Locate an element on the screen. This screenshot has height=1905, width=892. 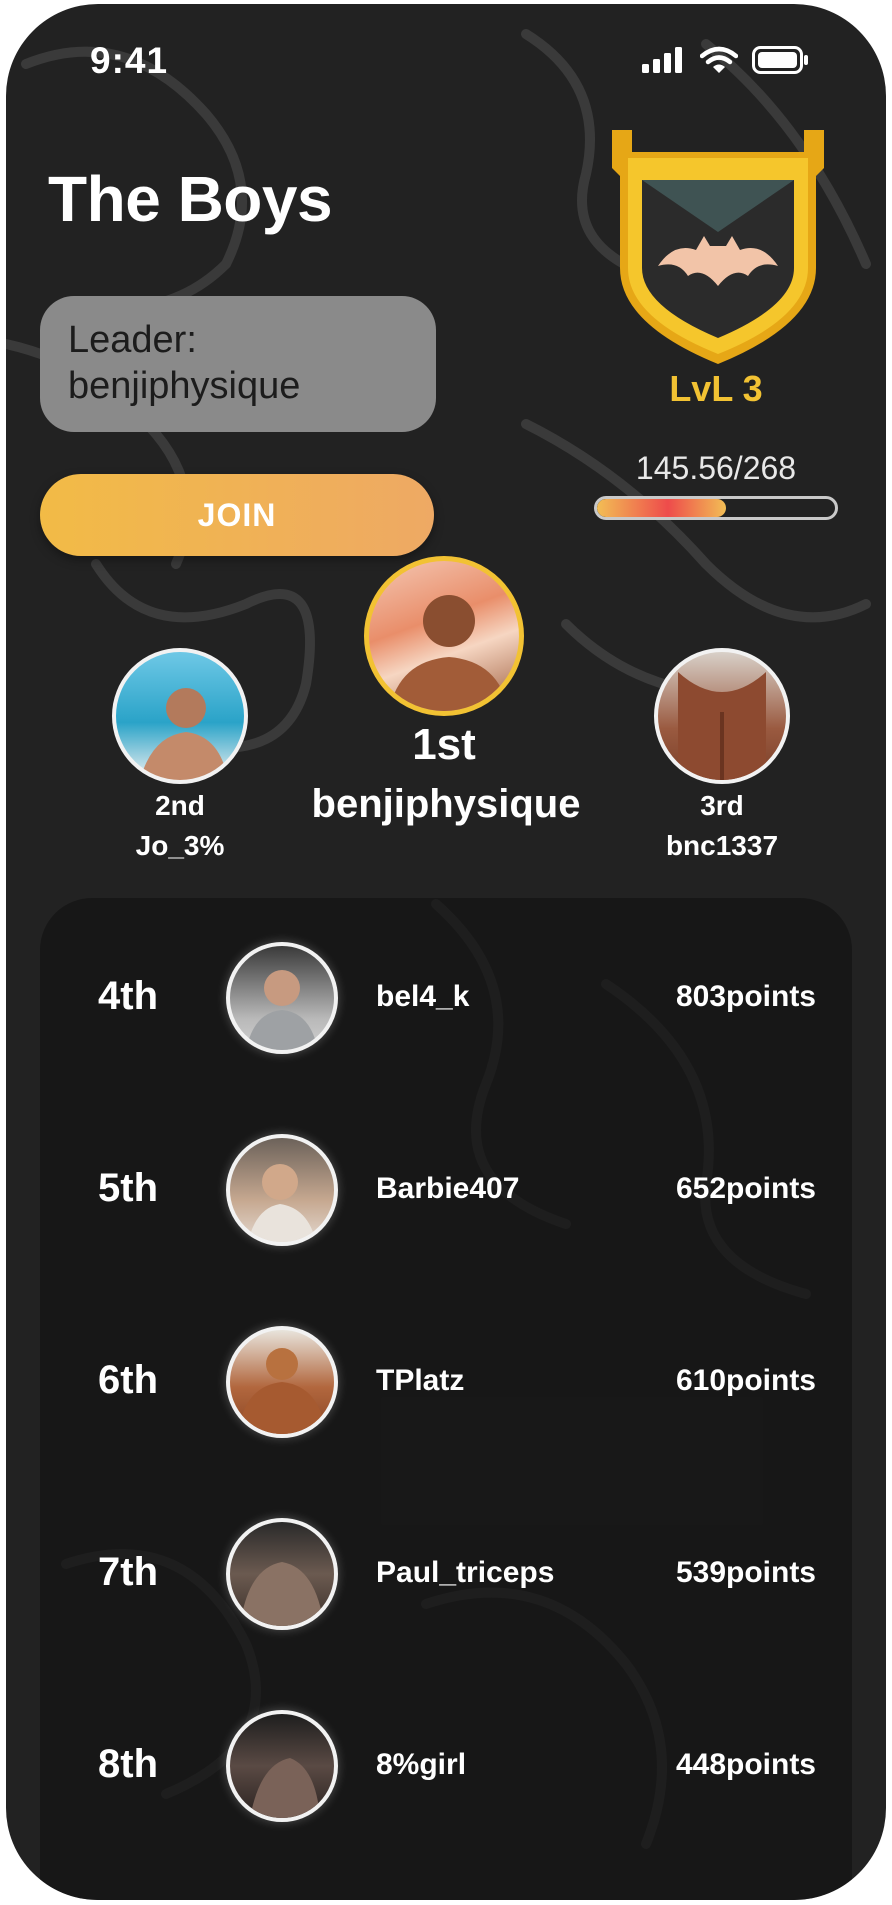
first-place-username: benjiphysique is located at coordinates (446, 804).